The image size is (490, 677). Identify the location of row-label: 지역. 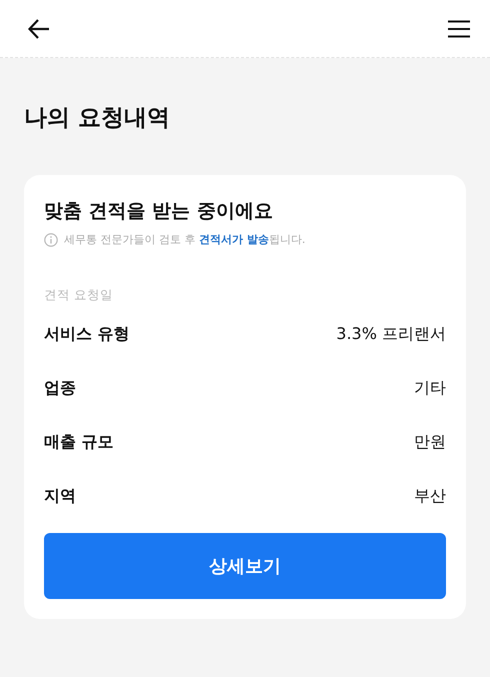
(60, 496).